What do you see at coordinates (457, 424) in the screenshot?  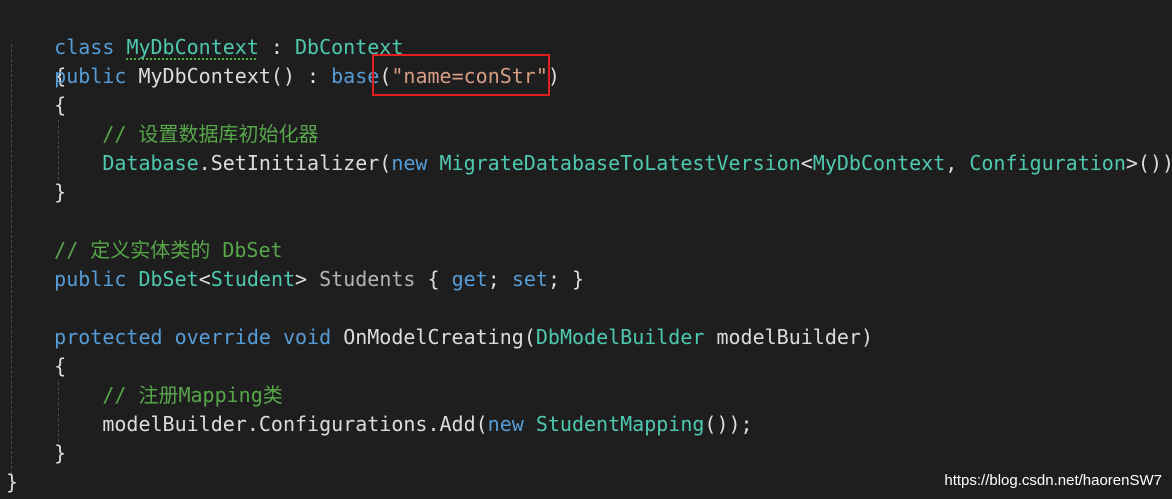 I see `method-add: Add` at bounding box center [457, 424].